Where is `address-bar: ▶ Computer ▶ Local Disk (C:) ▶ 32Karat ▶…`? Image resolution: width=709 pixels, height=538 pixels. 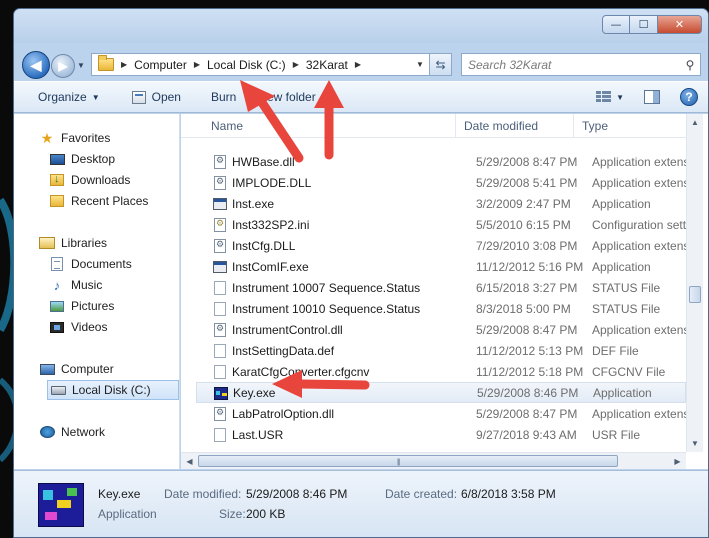 address-bar: ▶ Computer ▶ Local Disk (C:) ▶ 32Karat ▶… is located at coordinates (271, 64).